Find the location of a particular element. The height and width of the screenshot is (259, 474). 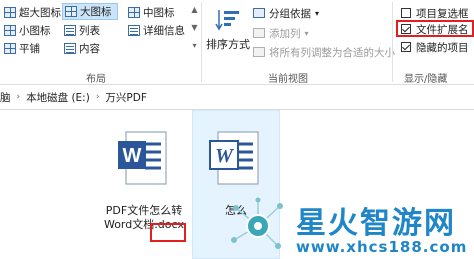

content-icon is located at coordinates (70, 48).